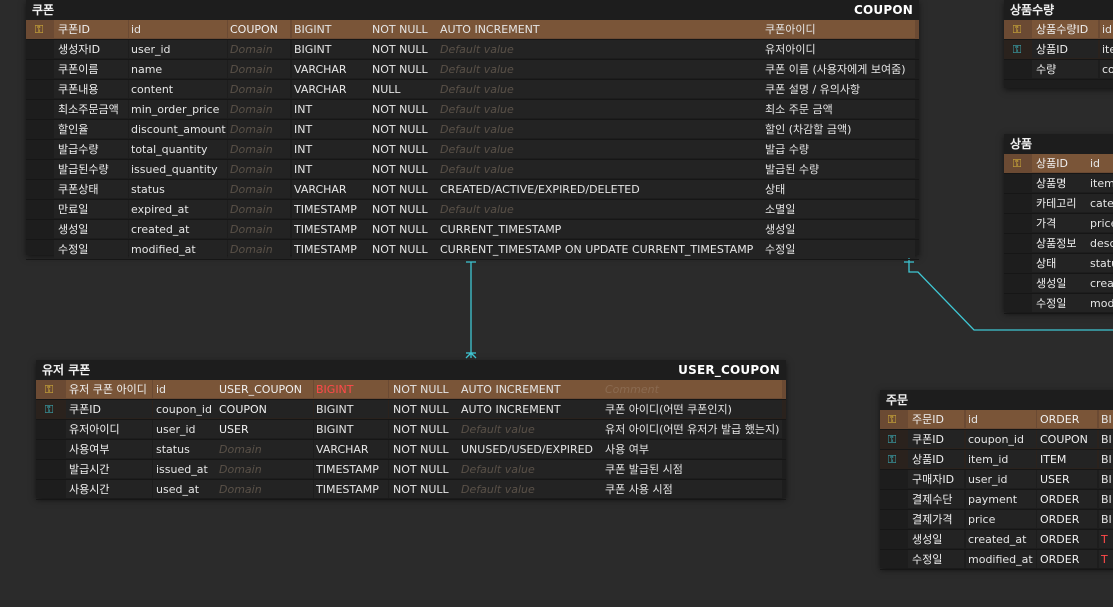  I want to click on table-row: 상품정보 desc, so click(1058, 244).